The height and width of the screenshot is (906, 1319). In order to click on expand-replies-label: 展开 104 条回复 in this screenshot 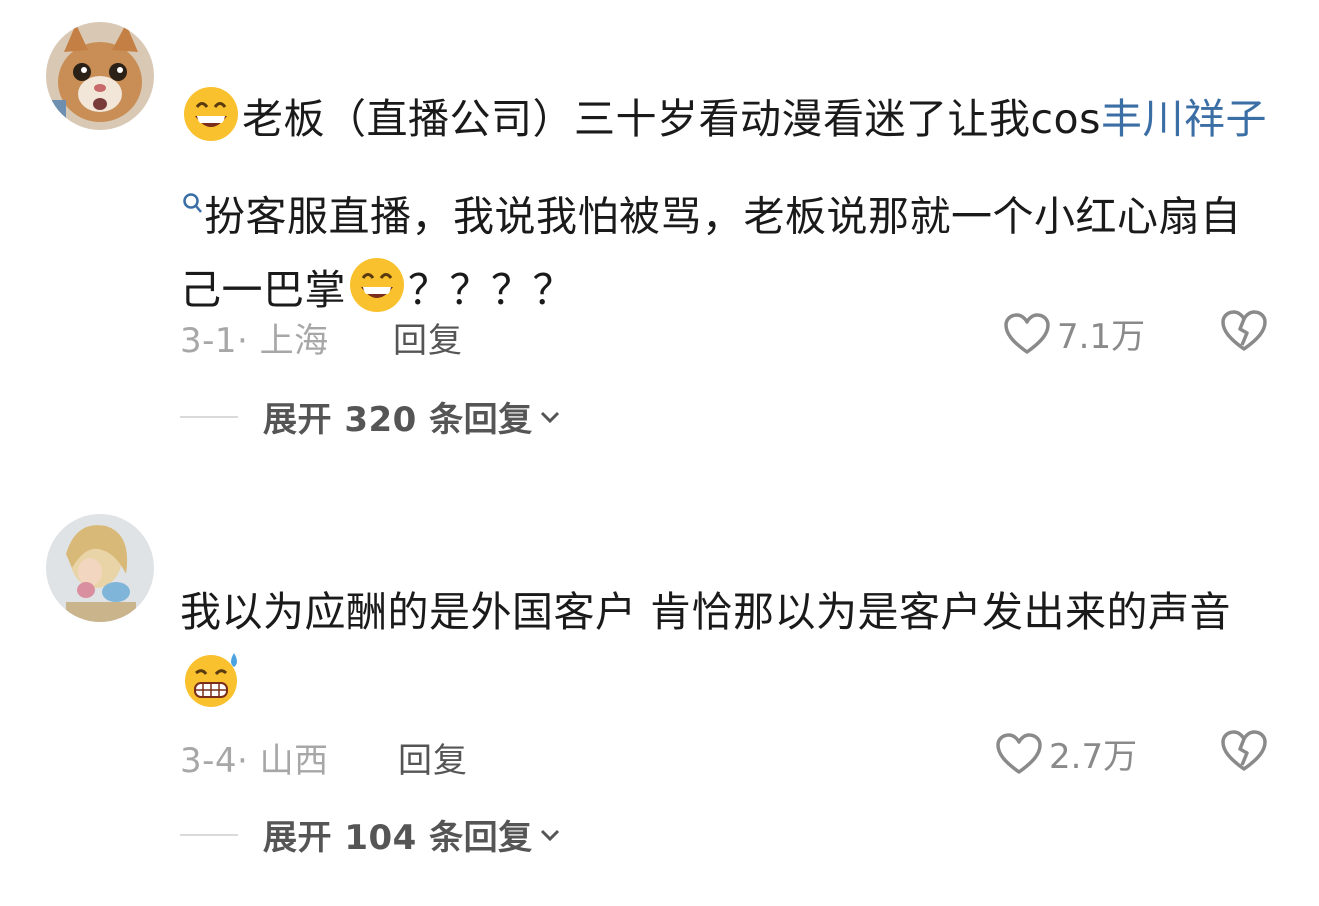, I will do `click(398, 838)`.